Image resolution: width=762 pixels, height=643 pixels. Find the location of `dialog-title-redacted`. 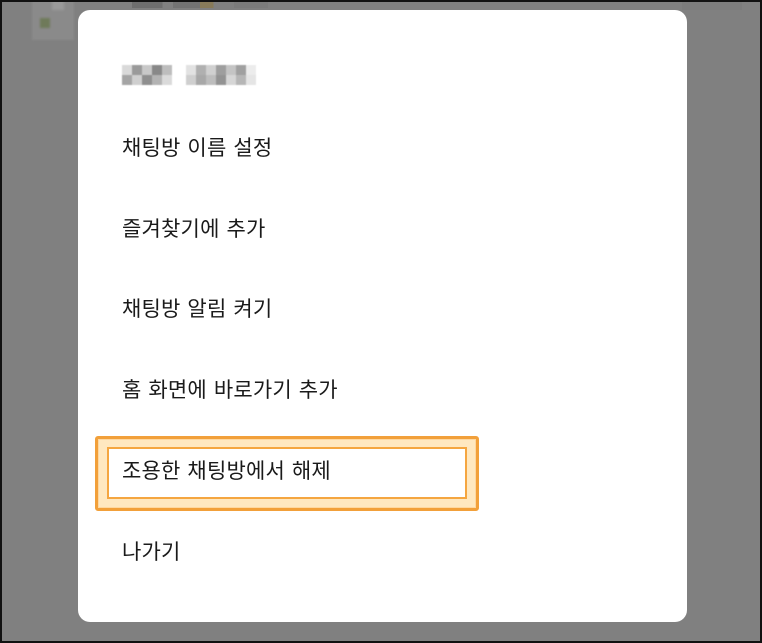

dialog-title-redacted is located at coordinates (189, 75).